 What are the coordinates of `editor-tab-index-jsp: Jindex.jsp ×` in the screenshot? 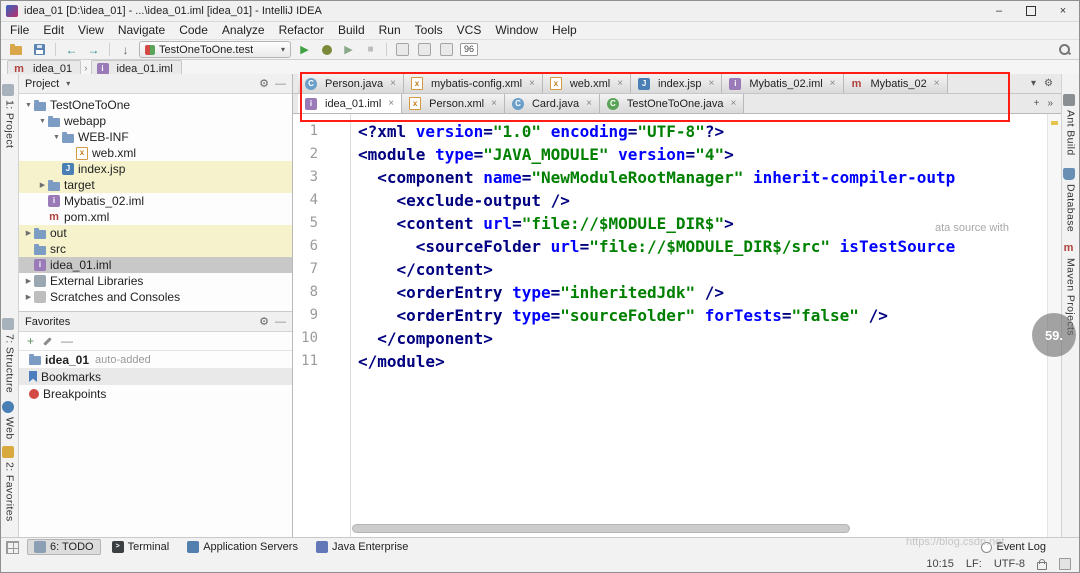 It's located at (677, 83).